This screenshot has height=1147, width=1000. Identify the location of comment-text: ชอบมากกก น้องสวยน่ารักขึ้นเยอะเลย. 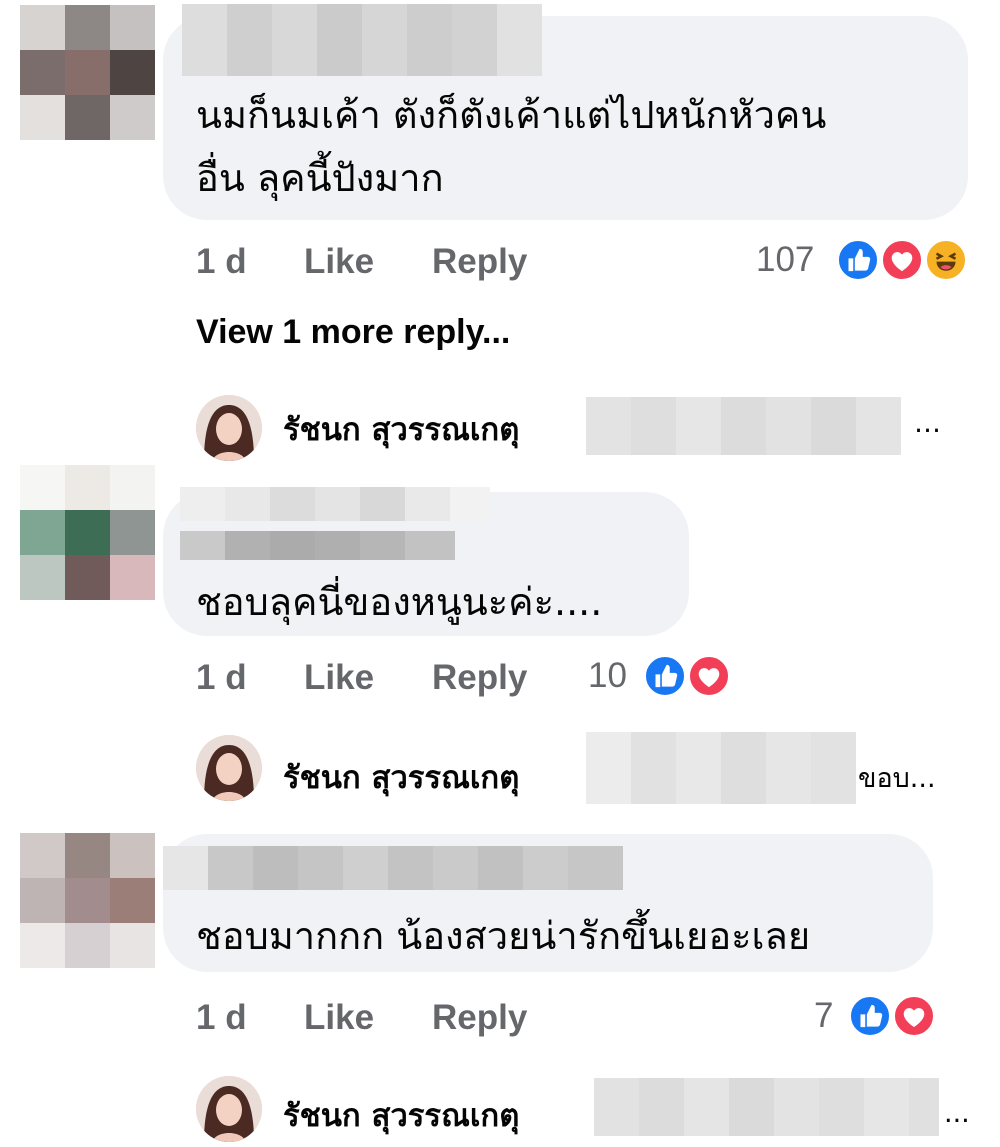
(503, 936).